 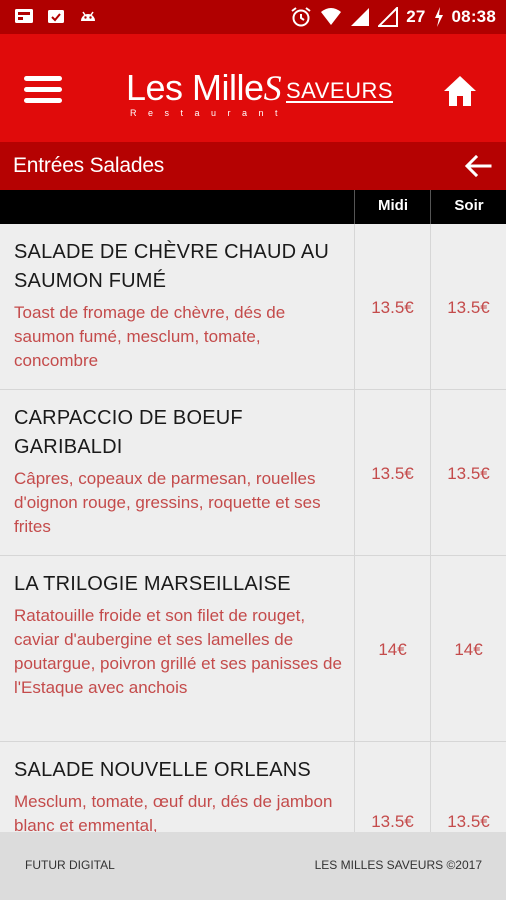 I want to click on dish-name: SALADE DE CHÈVRE CHAUD AU SAUMON FUMÉ, so click(x=172, y=266).